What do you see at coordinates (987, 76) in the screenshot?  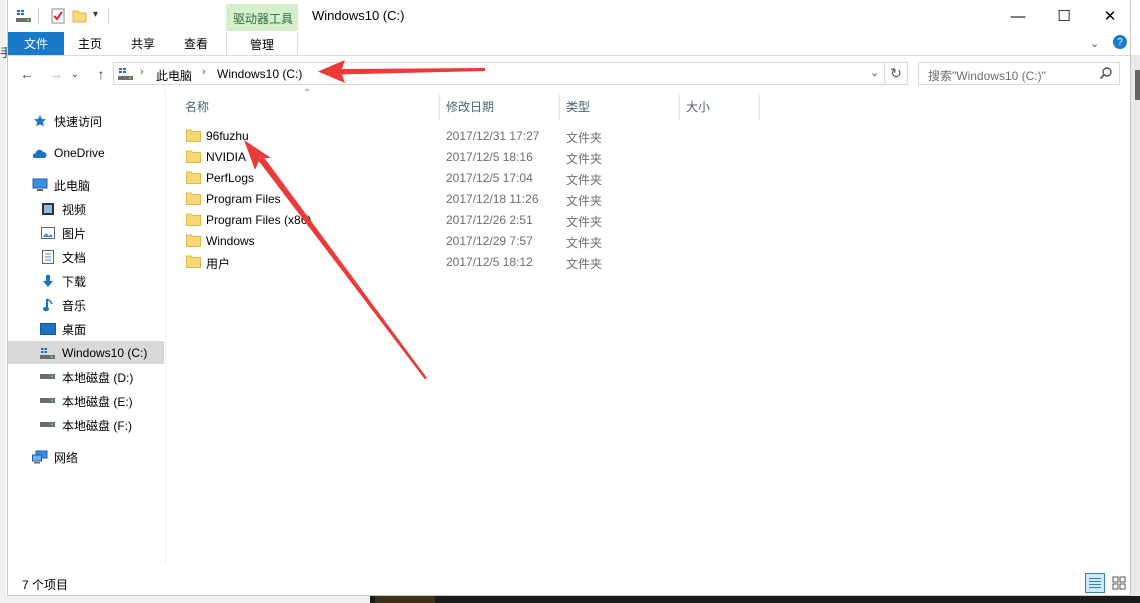 I see `search-placeholder: 搜索"Windows10 (C:)"` at bounding box center [987, 76].